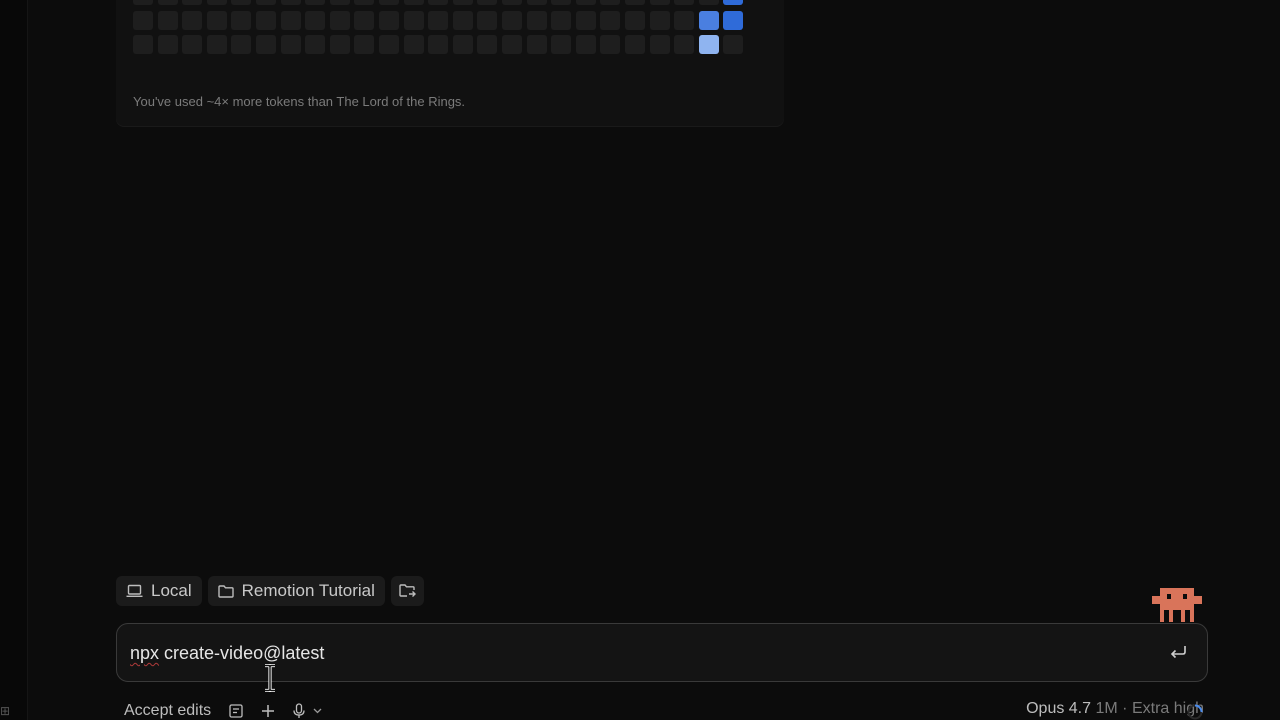 The image size is (1280, 720). Describe the element at coordinates (134, 591) in the screenshot. I see `laptop-icon` at that location.